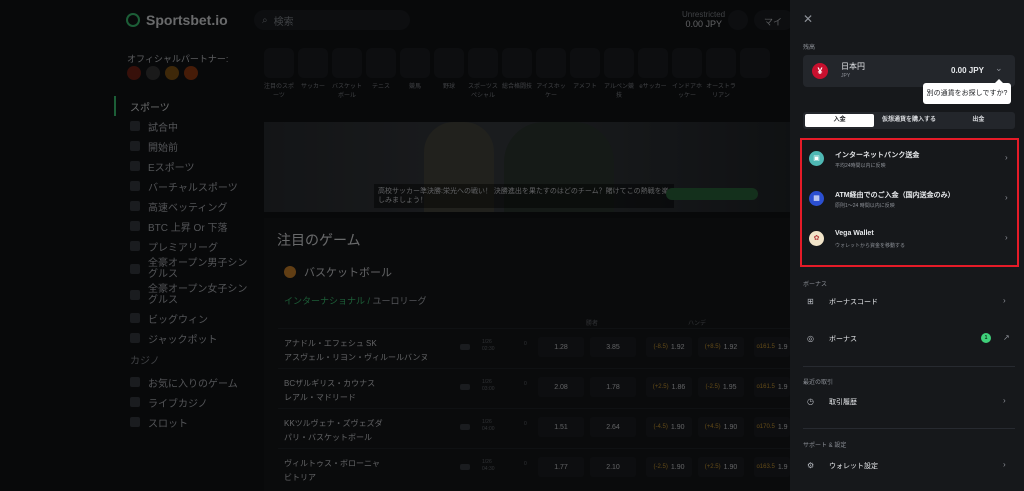 This screenshot has height=491, width=1024. I want to click on category-item: 野球, so click(449, 73).